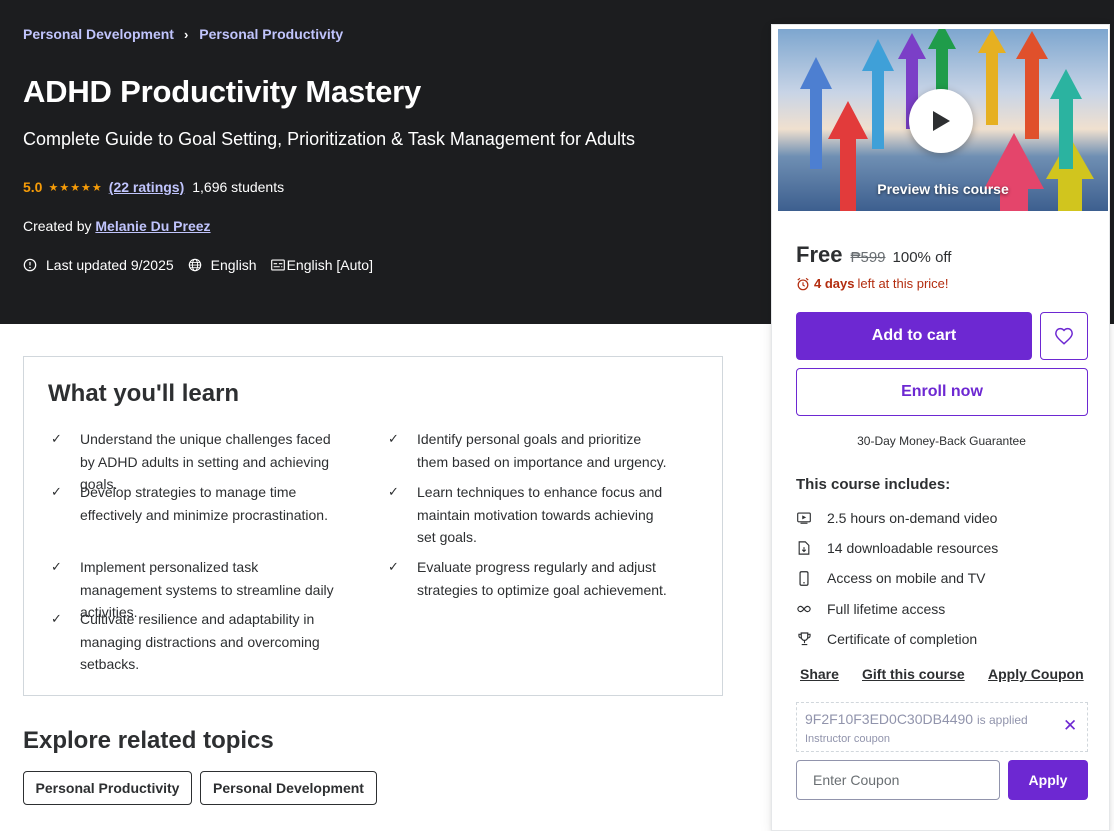 Image resolution: width=1114 pixels, height=831 pixels. I want to click on trophy-icon, so click(804, 639).